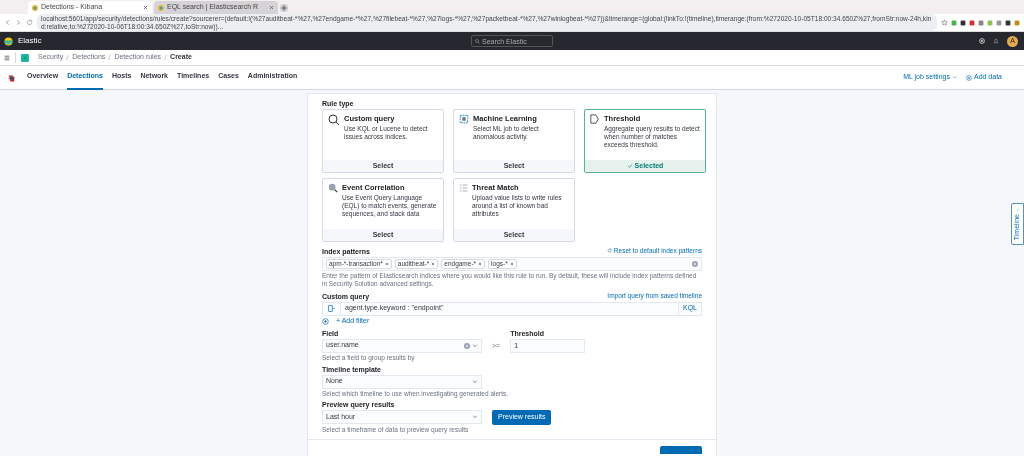  Describe the element at coordinates (982, 41) in the screenshot. I see `help-icon` at that location.